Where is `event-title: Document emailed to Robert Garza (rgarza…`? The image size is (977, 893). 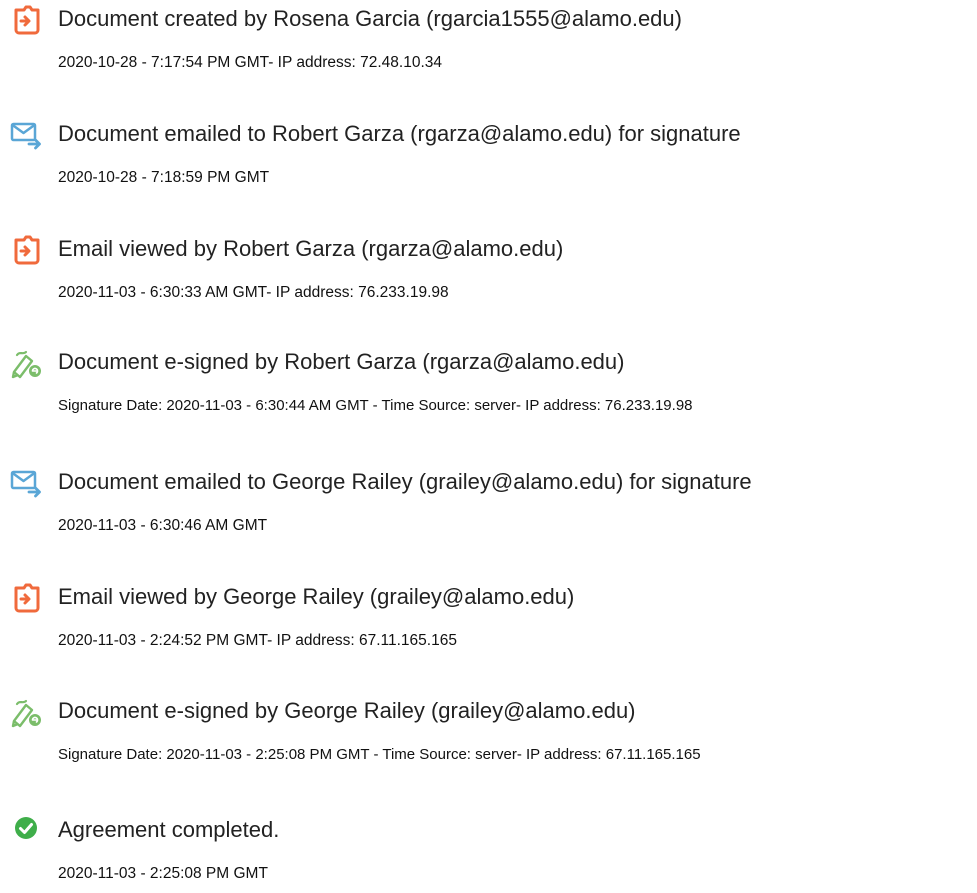
event-title: Document emailed to Robert Garza (rgarza… is located at coordinates (399, 133).